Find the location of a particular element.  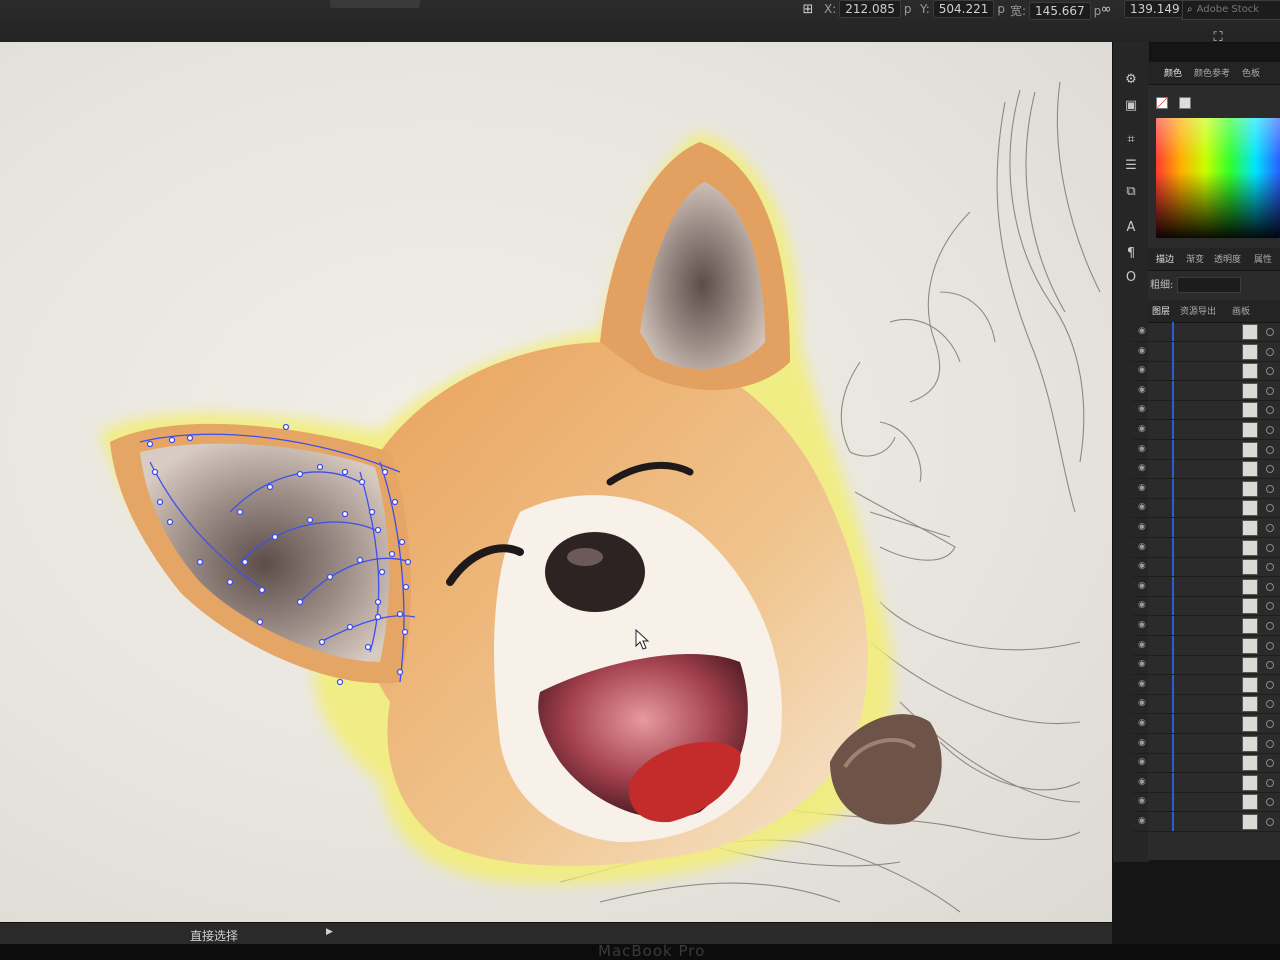

status-menu-arrow-icon: ▶ is located at coordinates (329, 932).